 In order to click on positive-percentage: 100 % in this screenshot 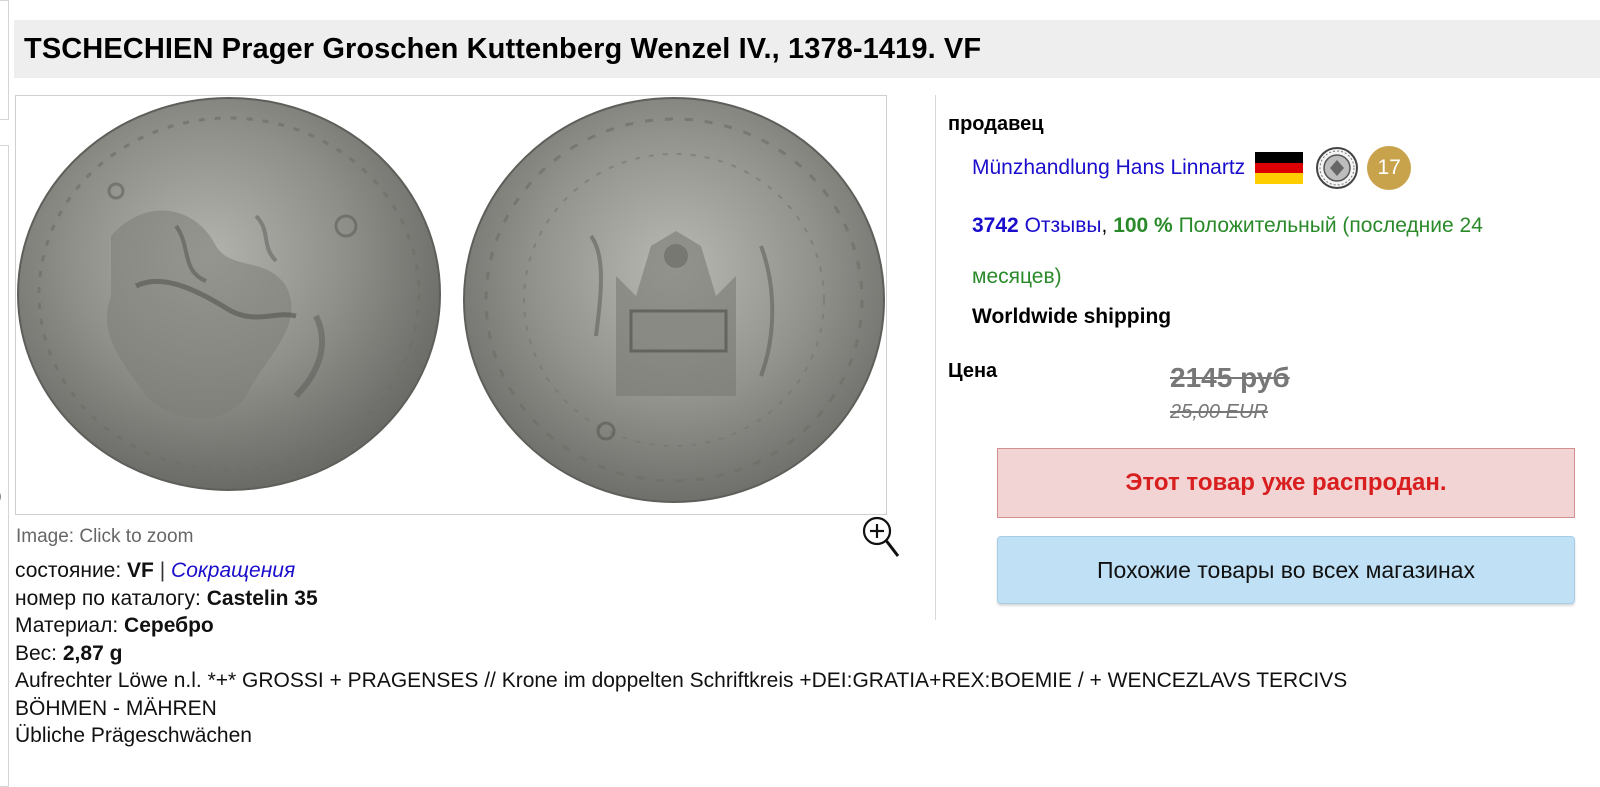, I will do `click(1143, 225)`.